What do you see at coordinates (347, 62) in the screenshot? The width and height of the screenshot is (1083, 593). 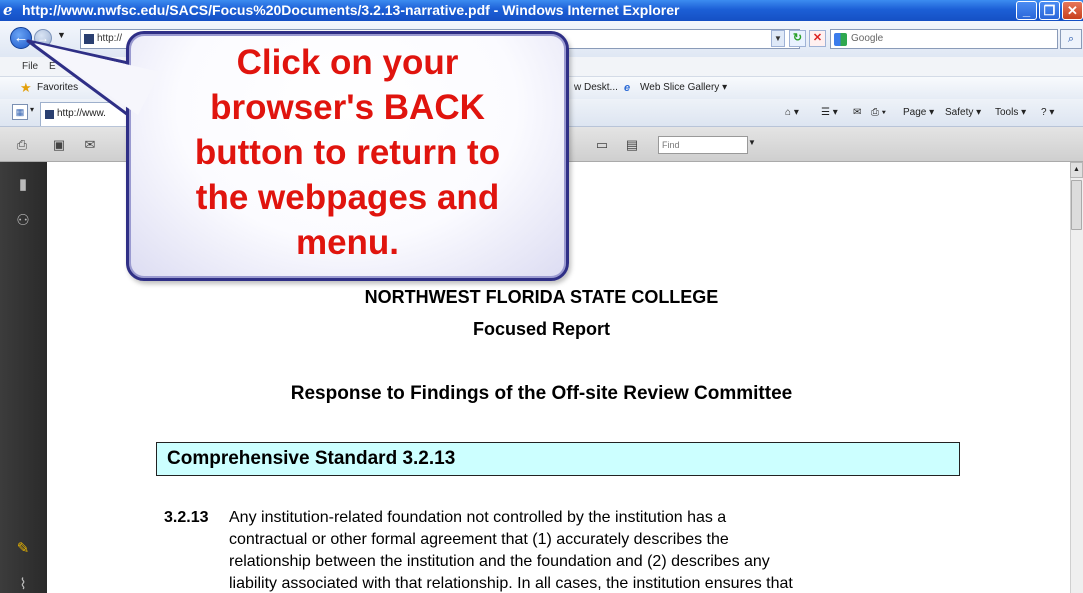 I see `callout-line: Click on your` at bounding box center [347, 62].